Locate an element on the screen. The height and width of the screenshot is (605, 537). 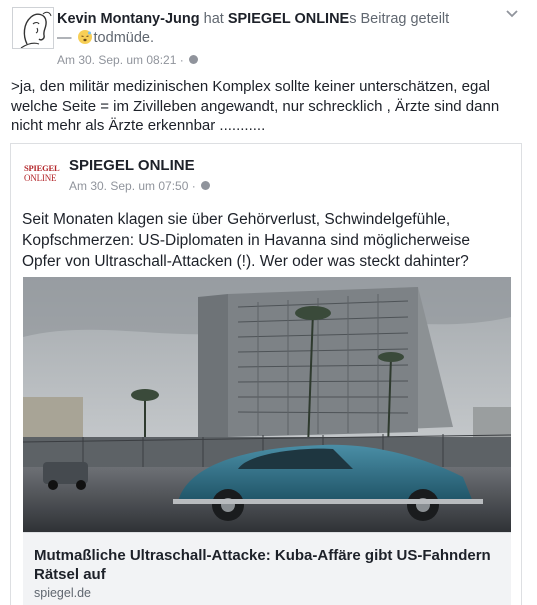
chevron-down-icon is located at coordinates (512, 14).